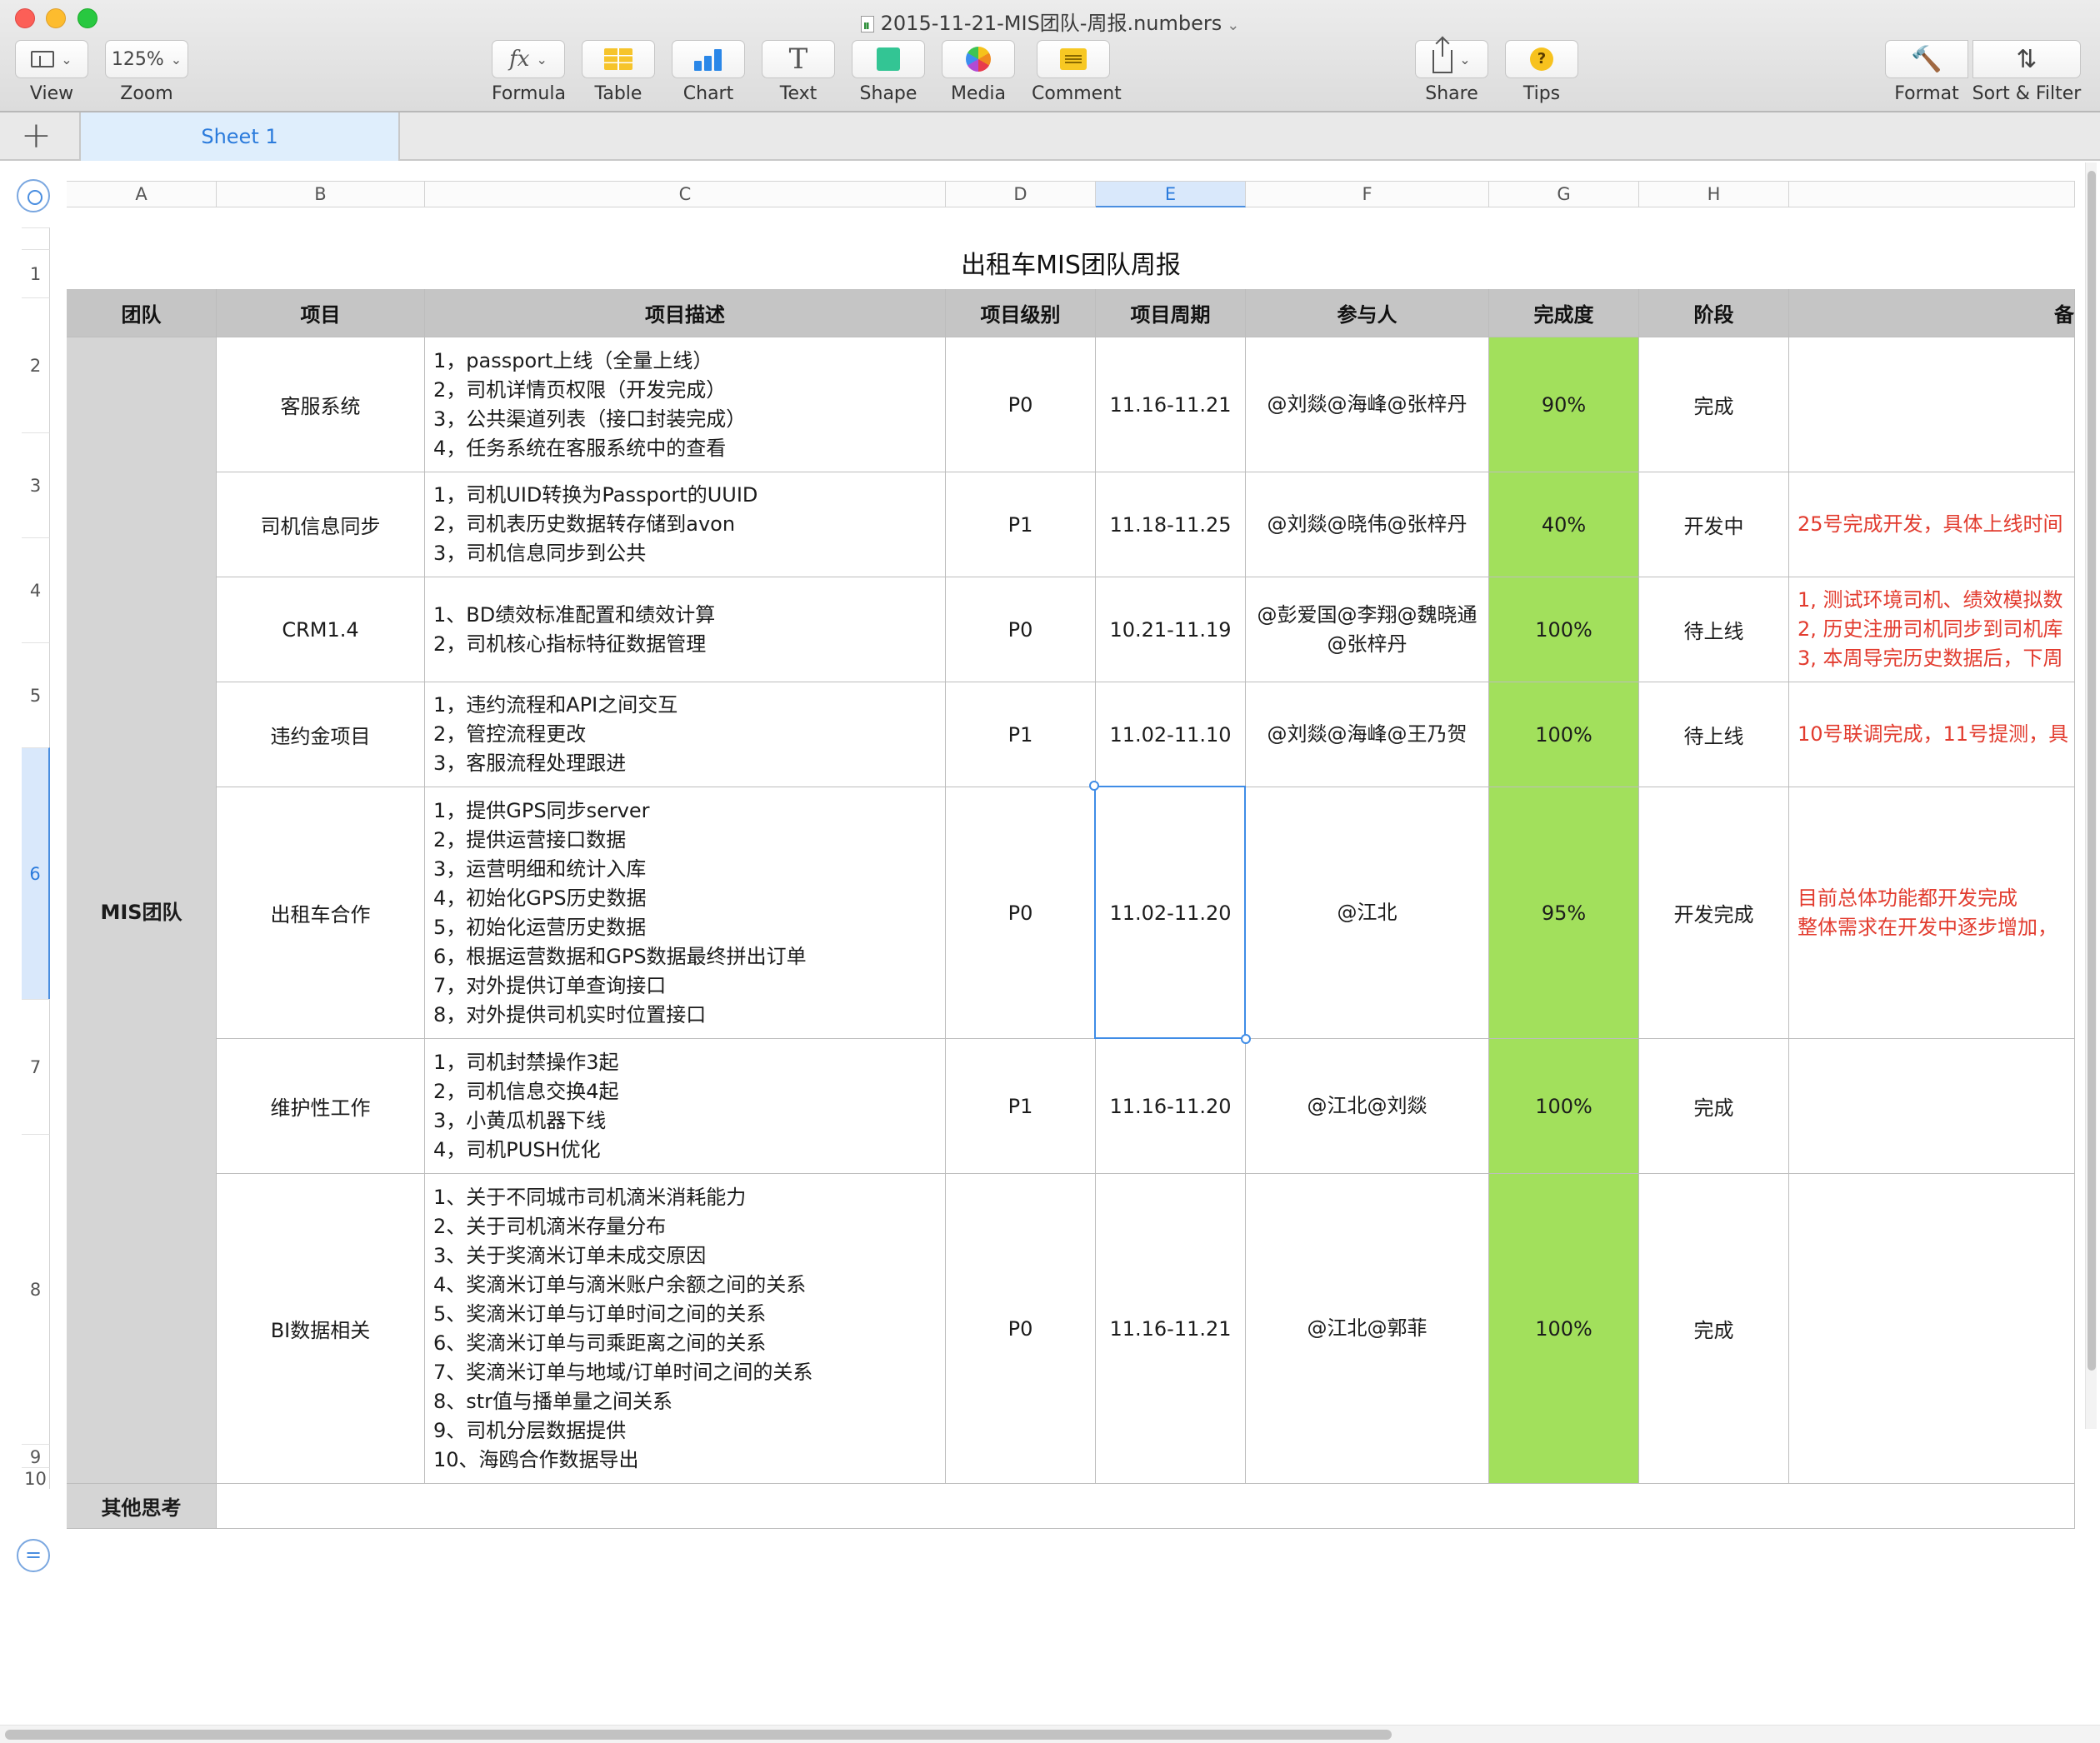 The height and width of the screenshot is (1743, 2100). Describe the element at coordinates (1367, 1329) in the screenshot. I see `participants-cell: @江北@郭菲` at that location.